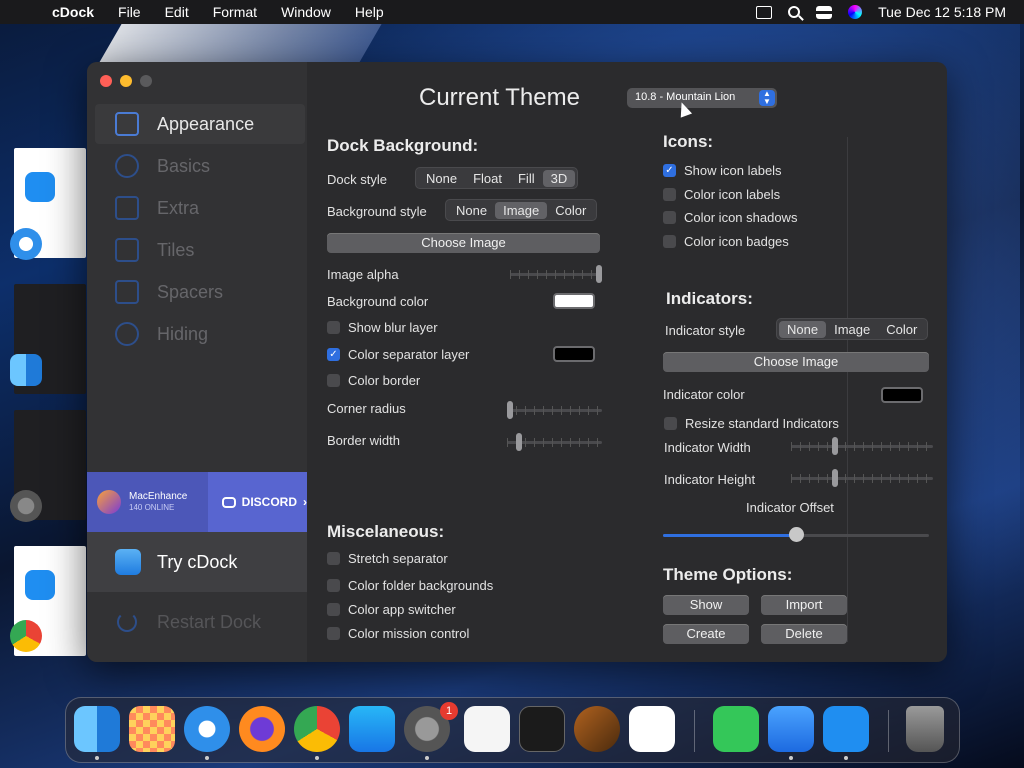  What do you see at coordinates (382, 327) in the screenshot?
I see `show-blur-checkbox: Show blur layer` at bounding box center [382, 327].